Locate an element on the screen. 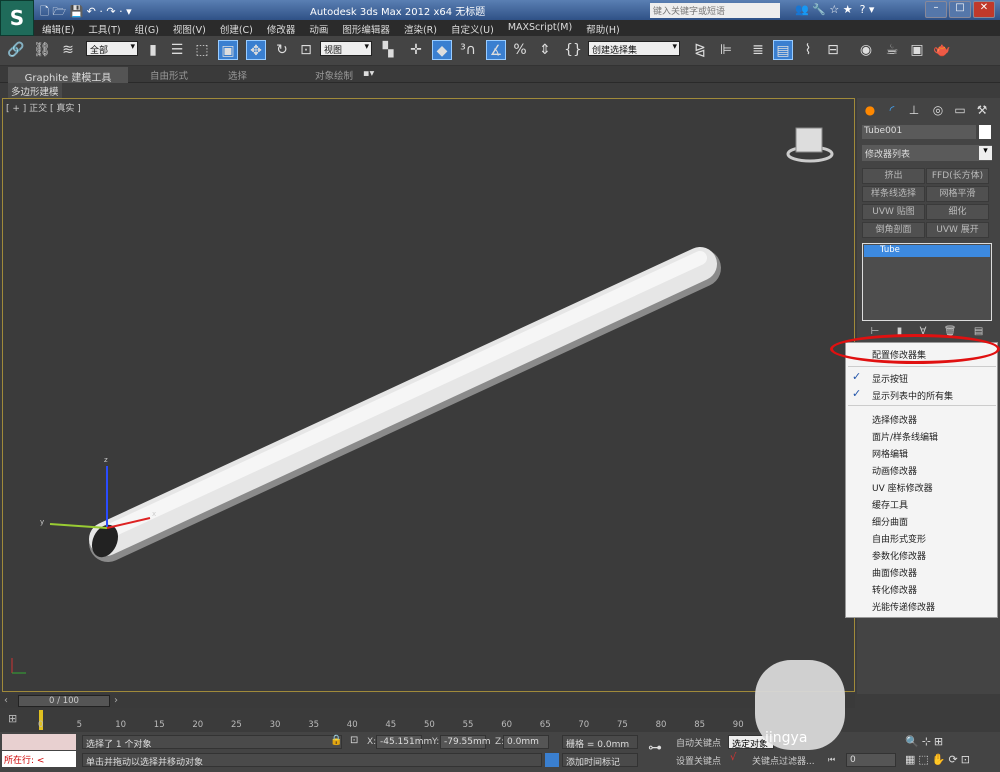 This screenshot has width=1000, height=772. object-color-swatch is located at coordinates (985, 132).